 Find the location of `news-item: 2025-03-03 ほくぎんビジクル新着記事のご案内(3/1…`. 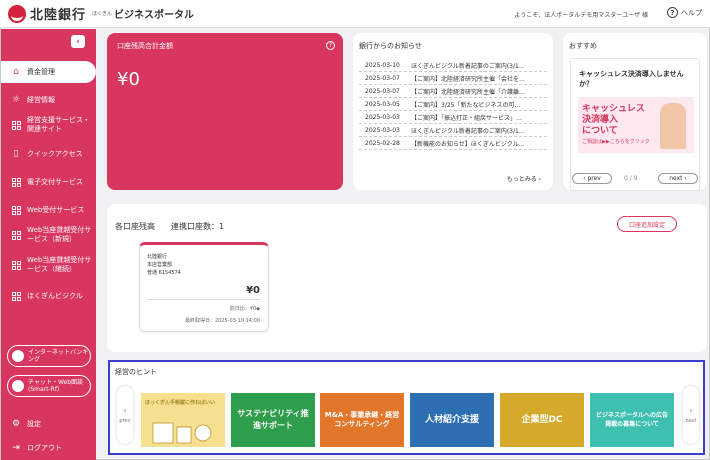

news-item: 2025-03-03 ほくぎんビジクル新着記事のご案内(3/1… is located at coordinates (453, 130).